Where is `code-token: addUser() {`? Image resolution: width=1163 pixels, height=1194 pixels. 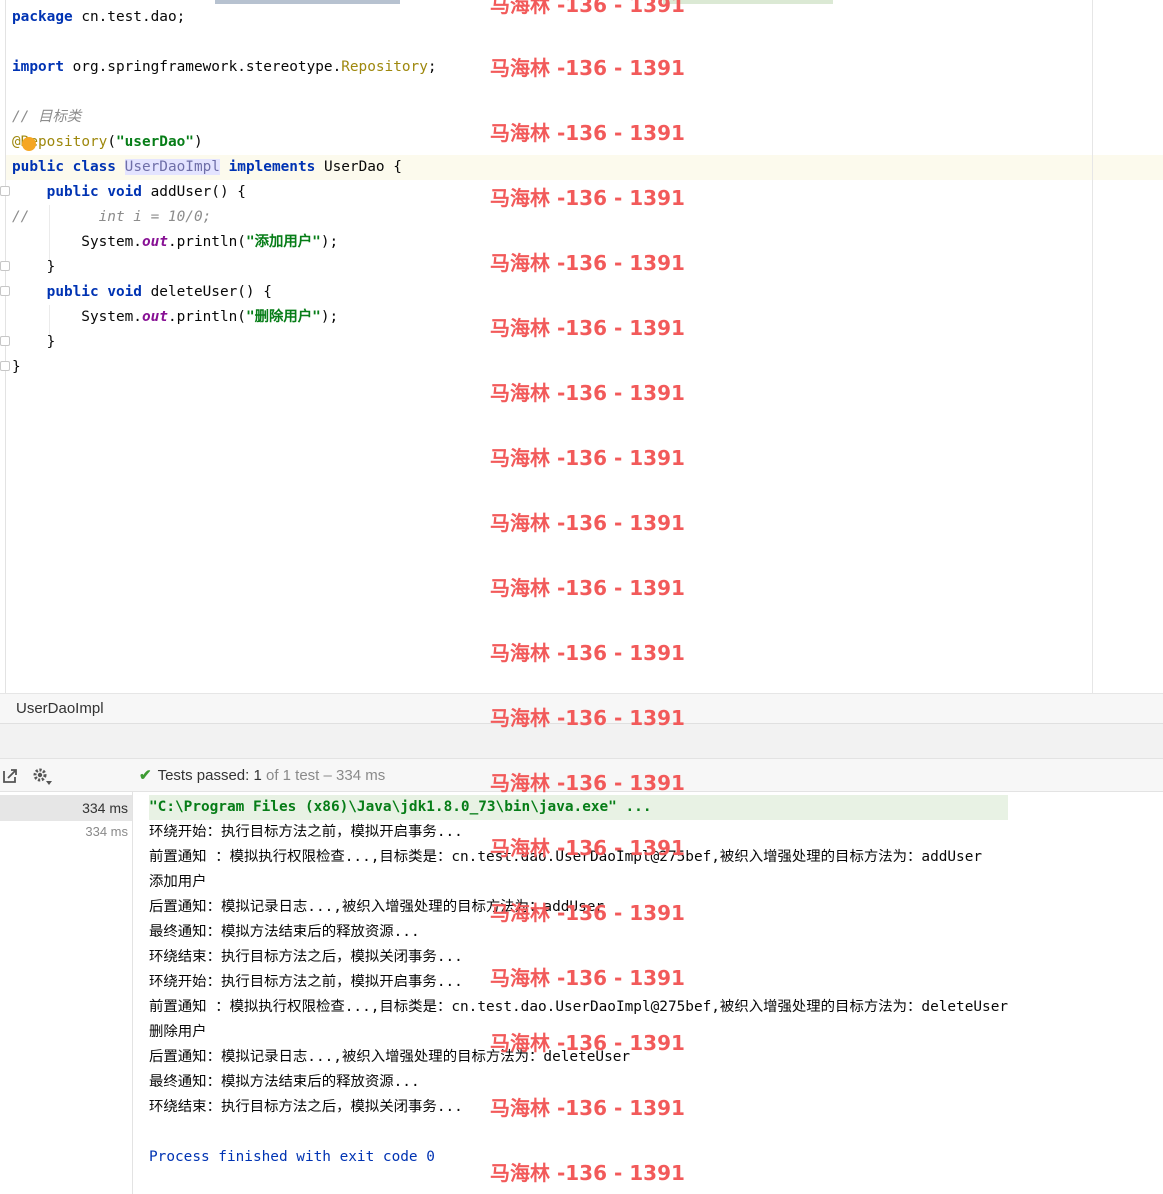 code-token: addUser() { is located at coordinates (193, 192).